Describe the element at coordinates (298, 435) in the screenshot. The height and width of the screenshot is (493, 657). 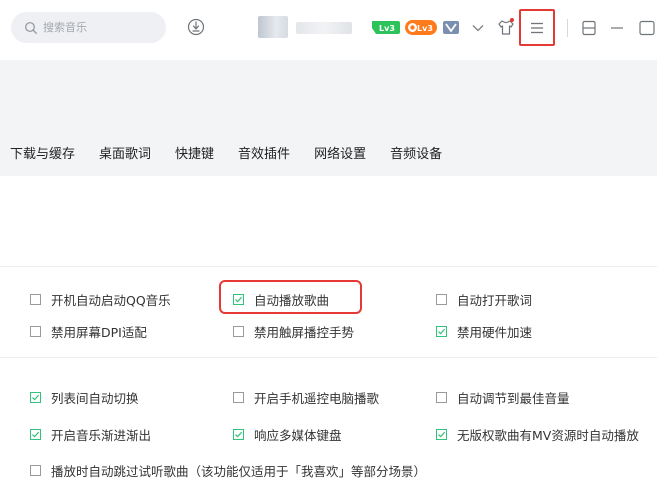
I see `checkbox-label: 响应多媒体键盘` at that location.